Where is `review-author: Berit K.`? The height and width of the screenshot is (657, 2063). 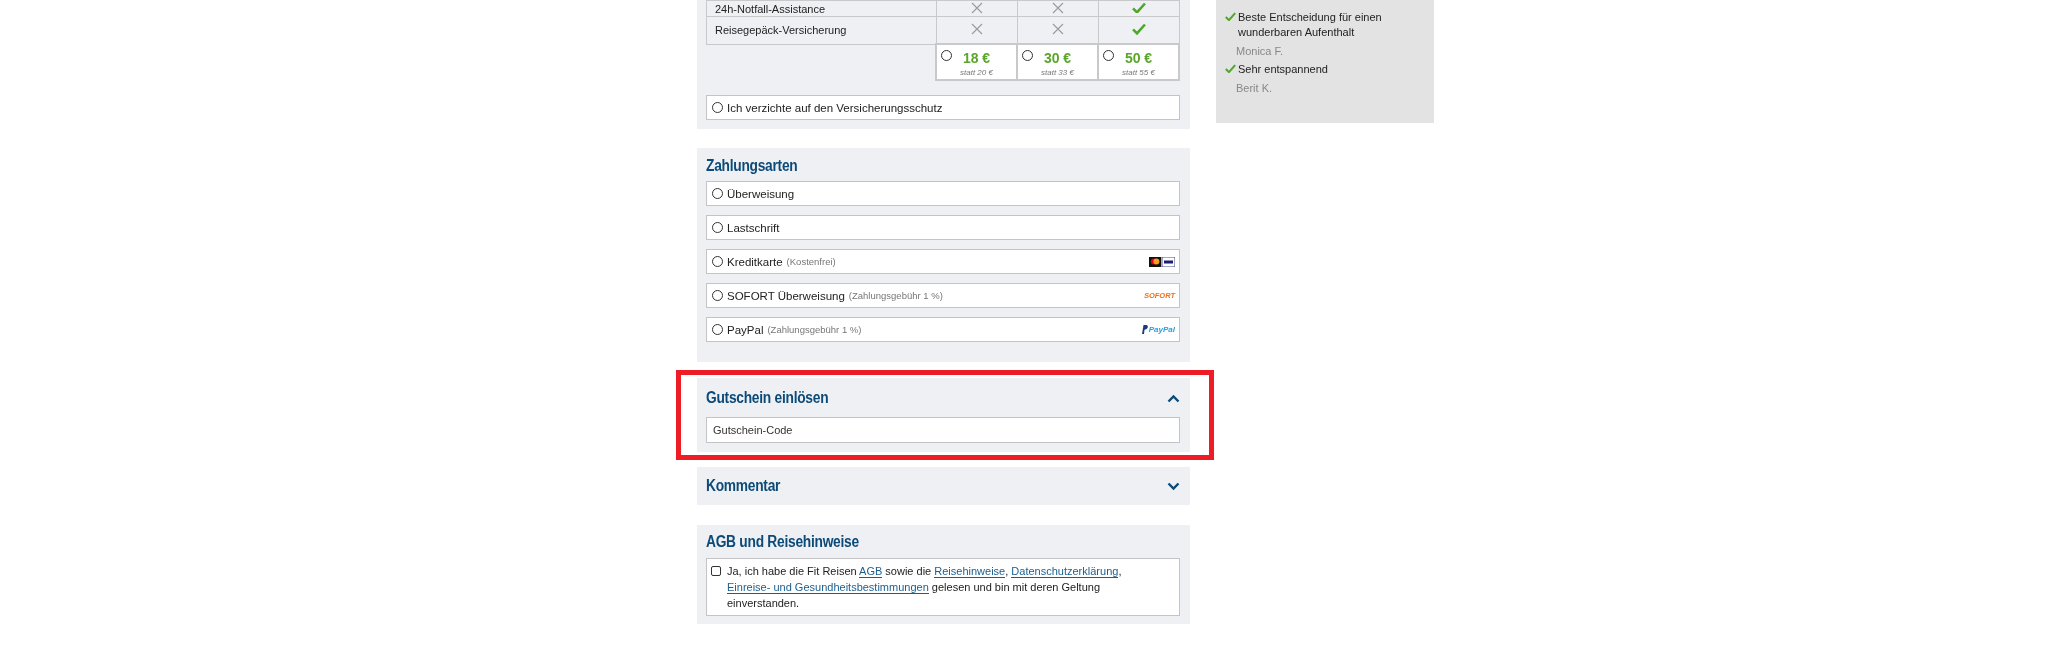 review-author: Berit K. is located at coordinates (1254, 88).